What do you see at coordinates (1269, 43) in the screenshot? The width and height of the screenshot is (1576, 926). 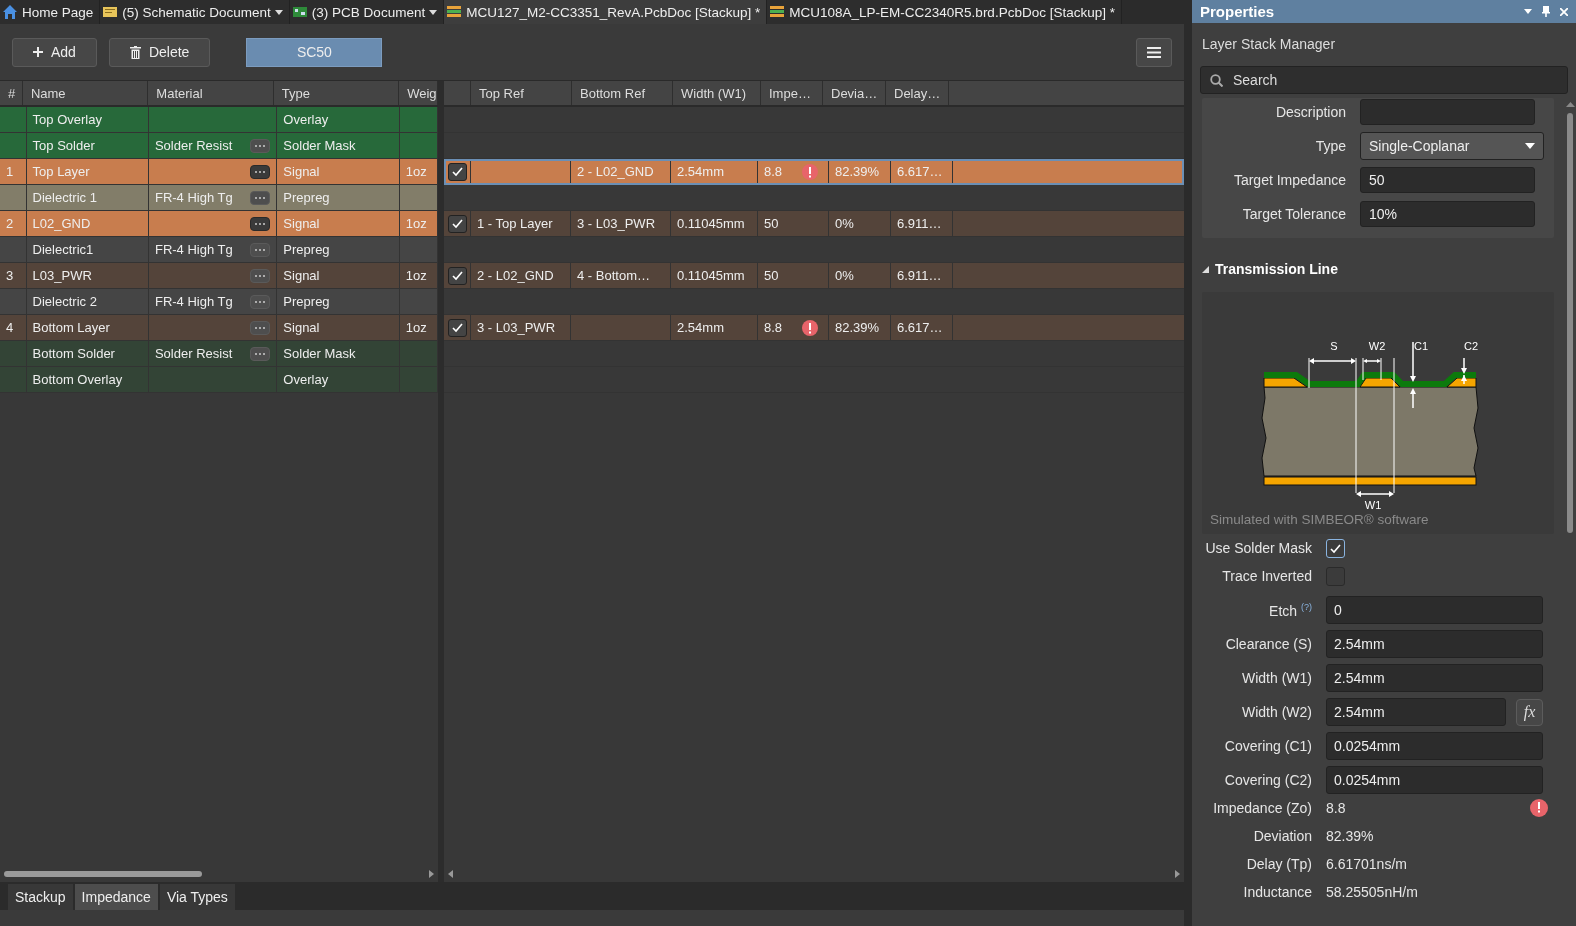 I see `panel-subtitle: Layer Stack Manager` at bounding box center [1269, 43].